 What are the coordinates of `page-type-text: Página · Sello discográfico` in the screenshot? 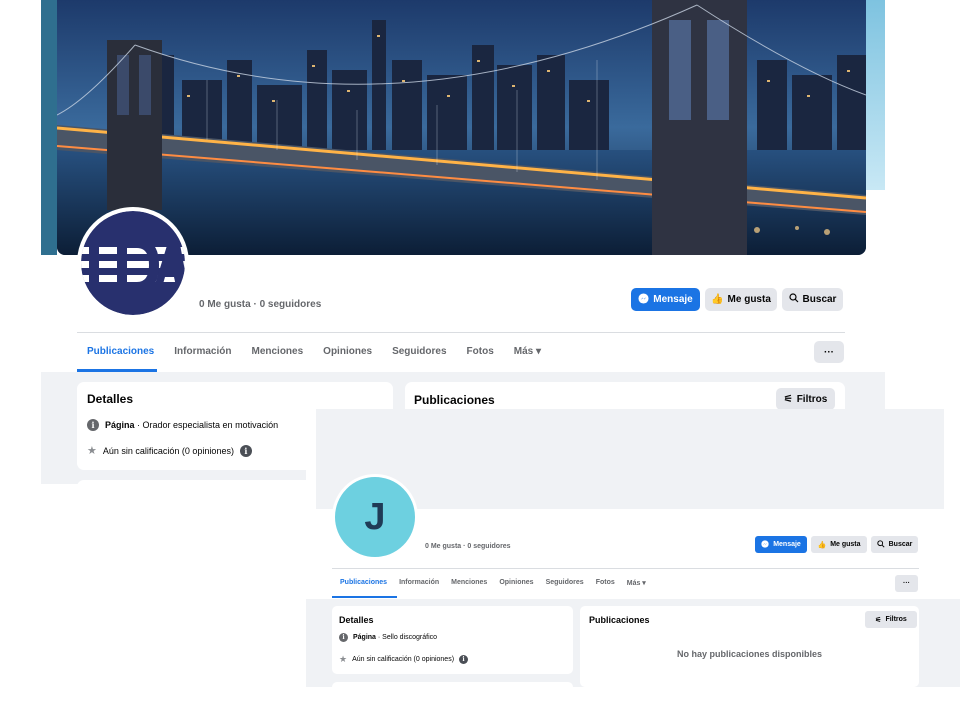 It's located at (395, 637).